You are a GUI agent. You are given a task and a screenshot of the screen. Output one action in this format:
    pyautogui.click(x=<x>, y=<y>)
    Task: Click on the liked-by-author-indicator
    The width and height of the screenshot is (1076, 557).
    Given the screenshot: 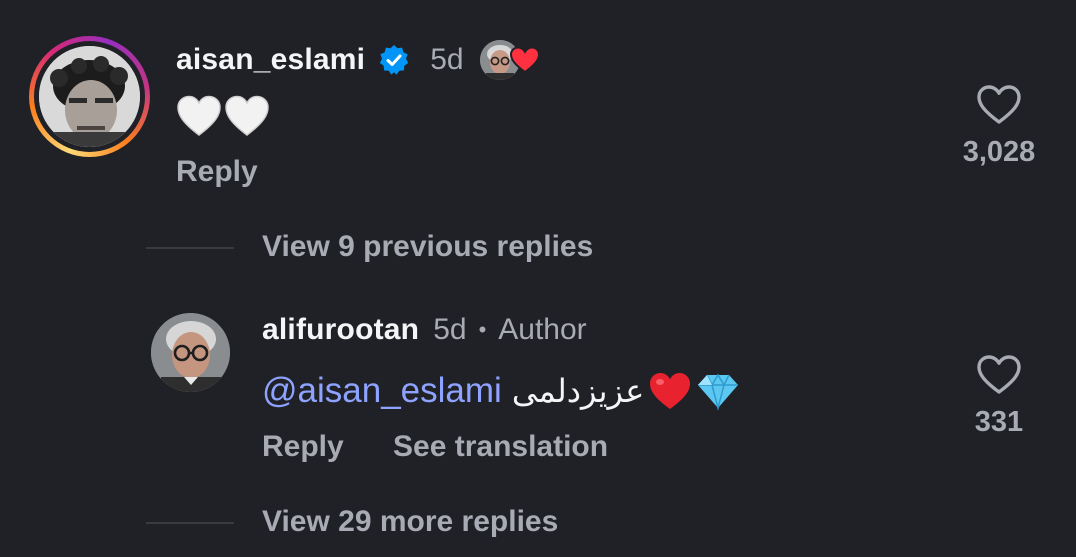 What is the action you would take?
    pyautogui.click(x=510, y=60)
    